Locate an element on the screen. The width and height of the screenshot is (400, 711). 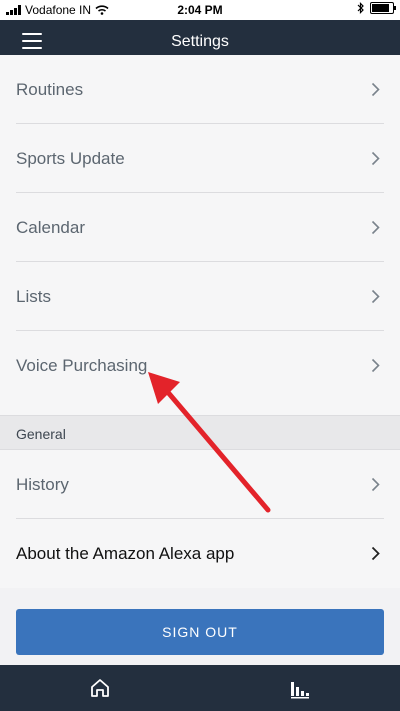
now-playing-icon is located at coordinates (300, 688).